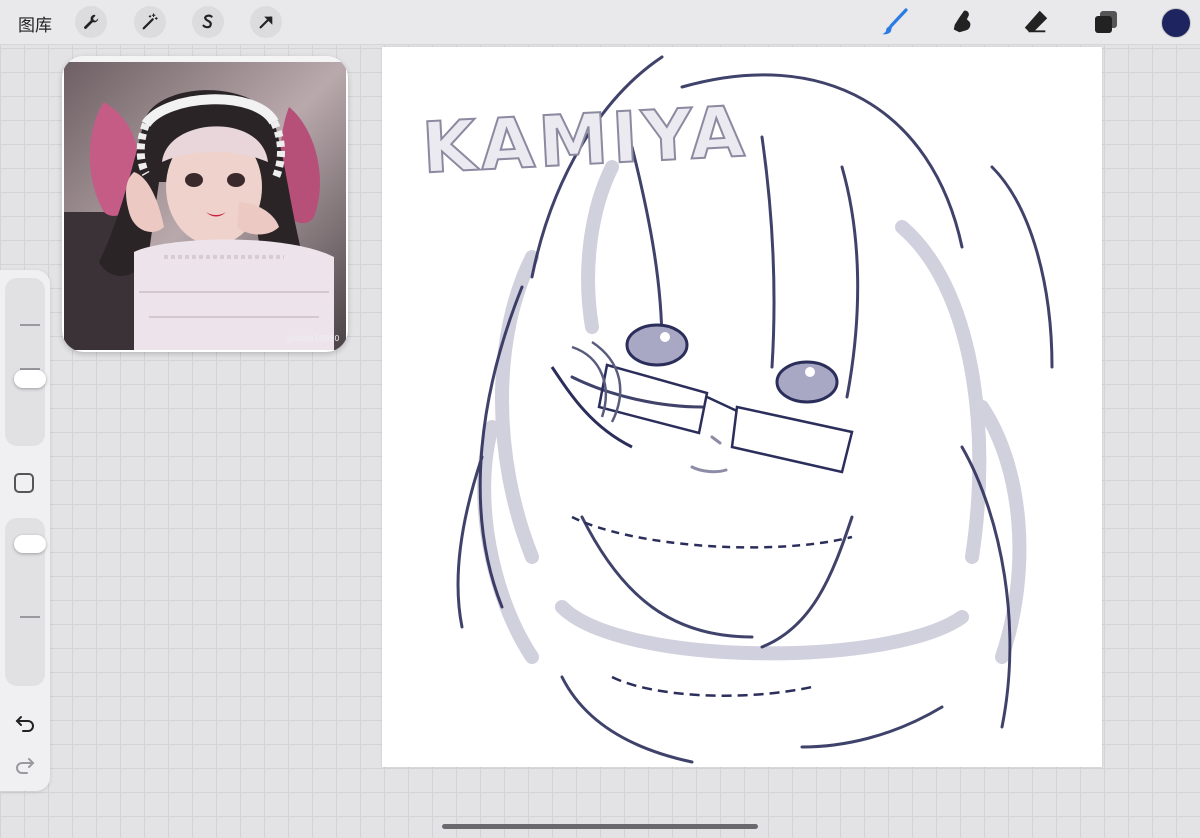 This screenshot has width=1200, height=838. I want to click on brush-icon, so click(894, 22).